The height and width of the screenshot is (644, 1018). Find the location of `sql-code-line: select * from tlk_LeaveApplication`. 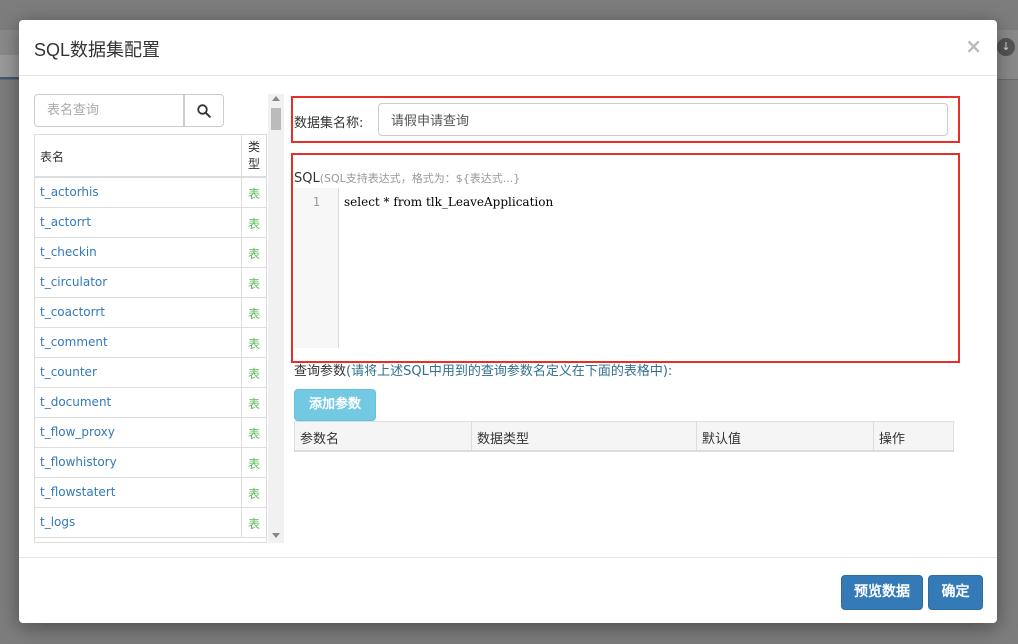

sql-code-line: select * from tlk_LeaveApplication is located at coordinates (448, 202).